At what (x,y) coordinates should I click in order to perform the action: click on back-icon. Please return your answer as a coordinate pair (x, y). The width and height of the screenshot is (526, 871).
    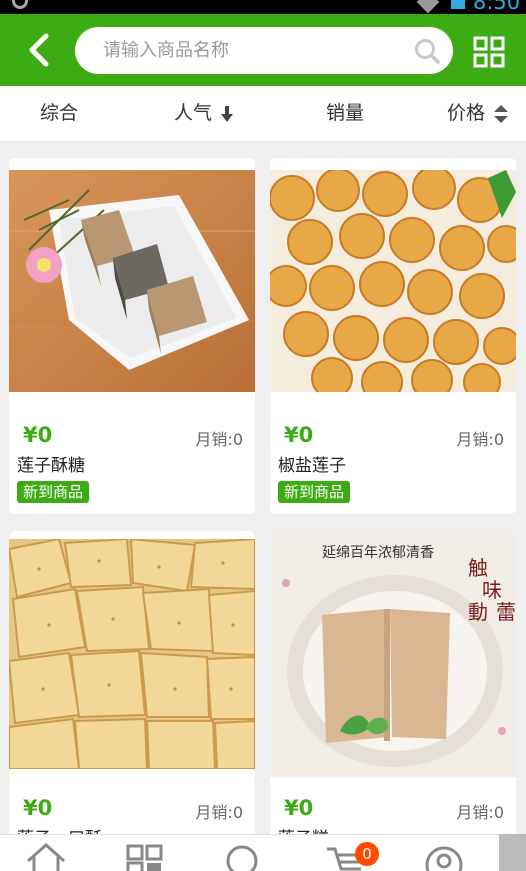
    Looking at the image, I should click on (39, 50).